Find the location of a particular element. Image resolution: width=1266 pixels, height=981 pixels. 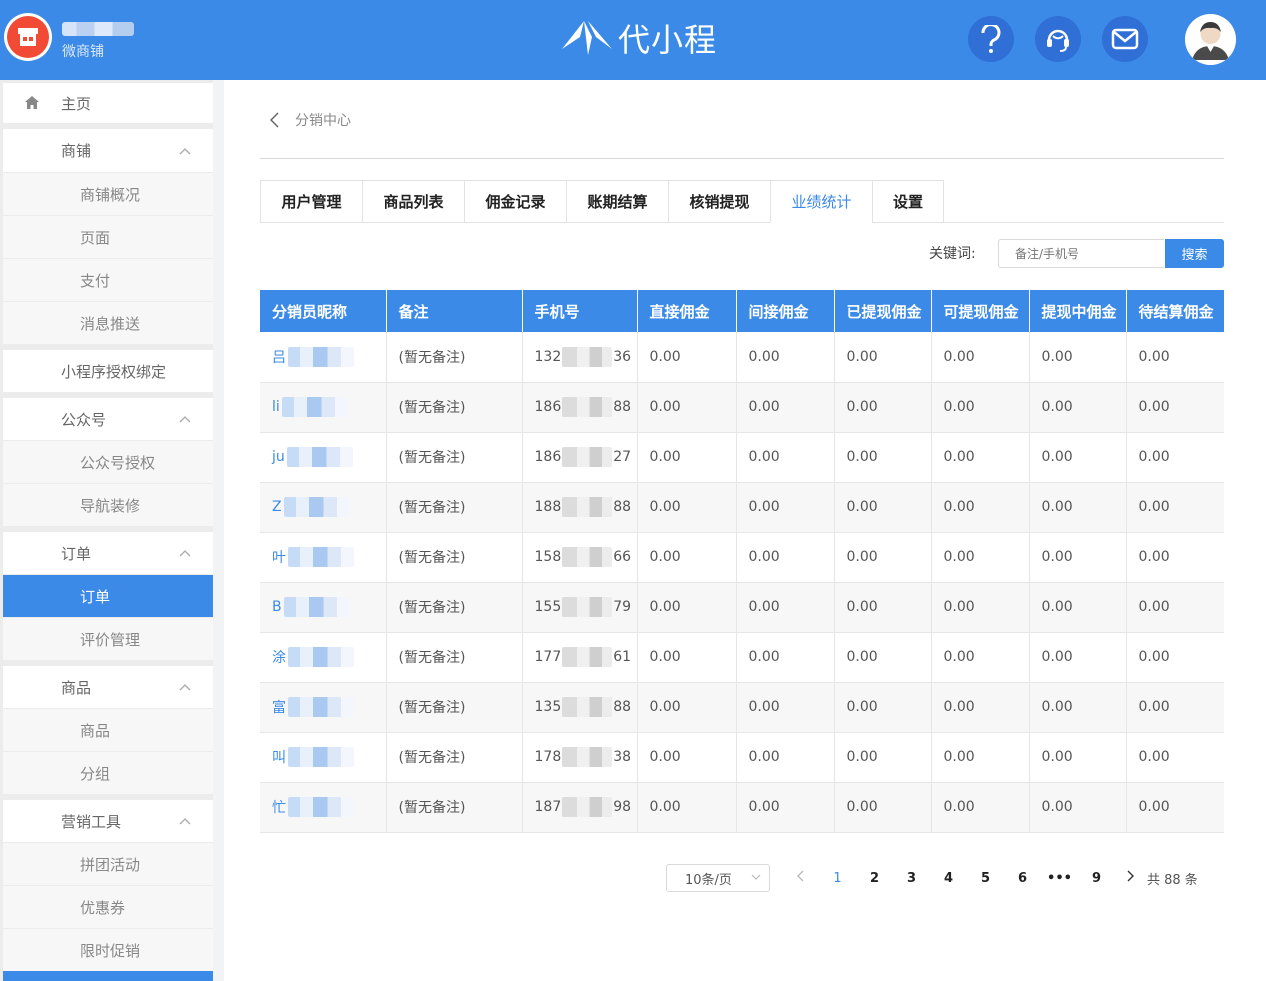

sidebar-item-groups: 分组 is located at coordinates (108, 773).